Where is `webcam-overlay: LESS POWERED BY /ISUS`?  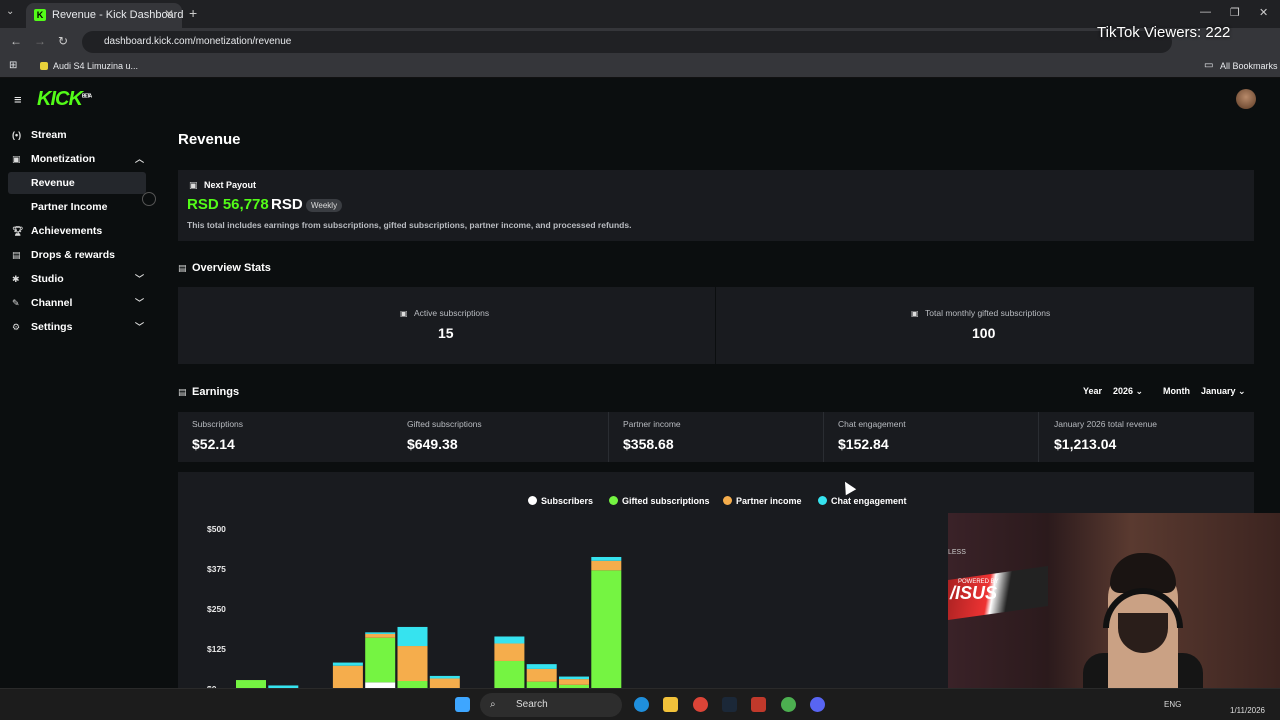
webcam-overlay: LESS POWERED BY /ISUS is located at coordinates (1114, 600).